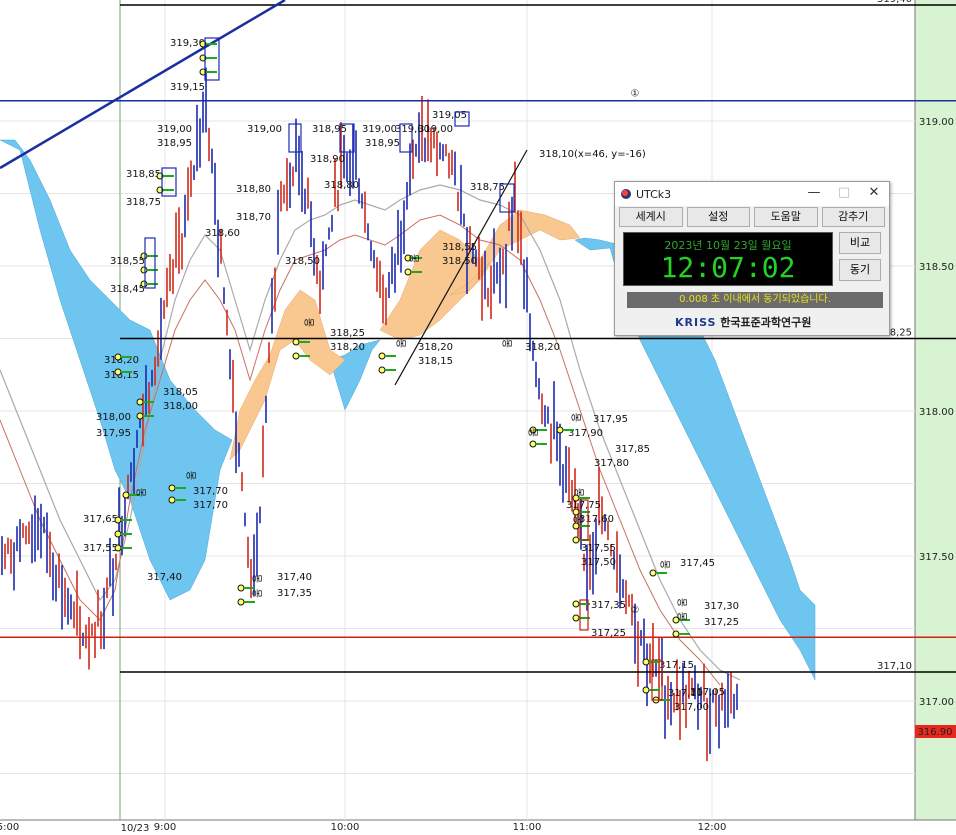 This screenshot has width=956, height=835. Describe the element at coordinates (165, 827) in the screenshot. I see `time-axis-tick: 9:00` at that location.